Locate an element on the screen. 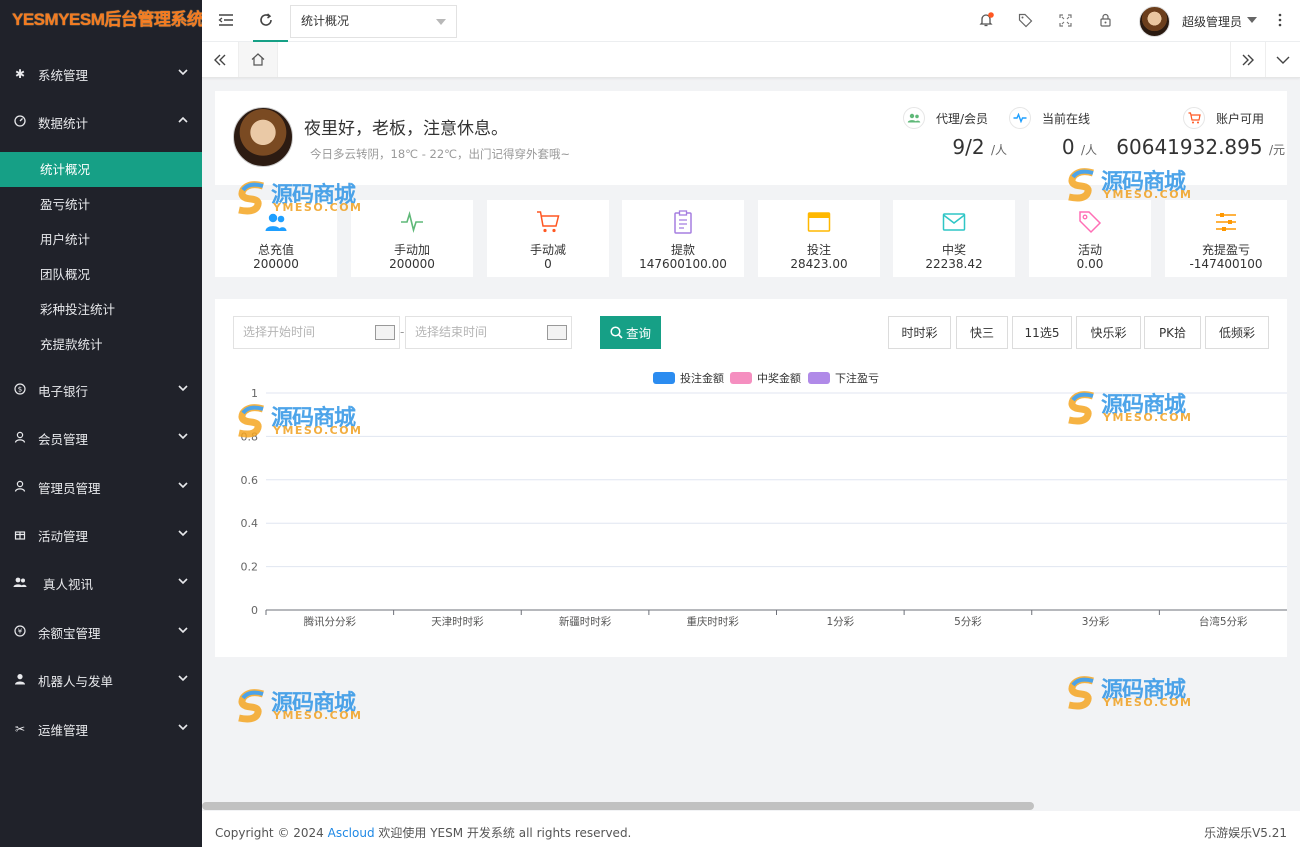 This screenshot has height=847, width=1300. lock-icon is located at coordinates (1105, 20).